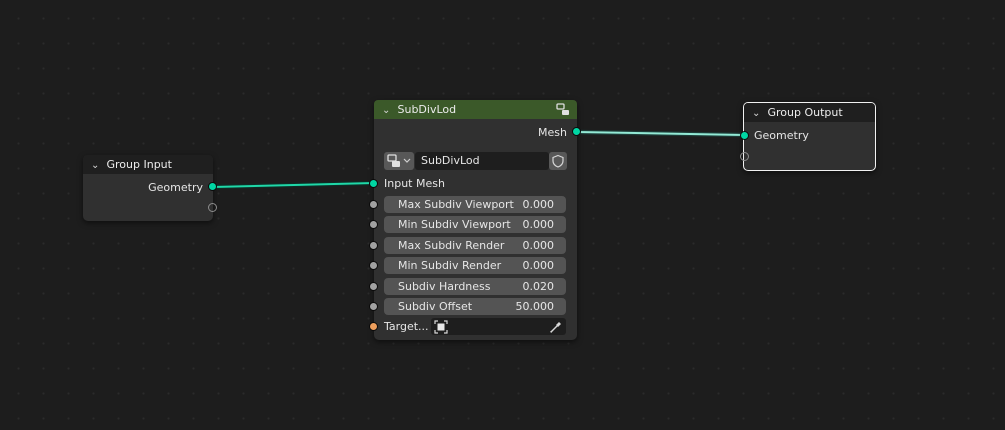 The width and height of the screenshot is (1005, 430). What do you see at coordinates (427, 109) in the screenshot?
I see `node-title: SubDivLod` at bounding box center [427, 109].